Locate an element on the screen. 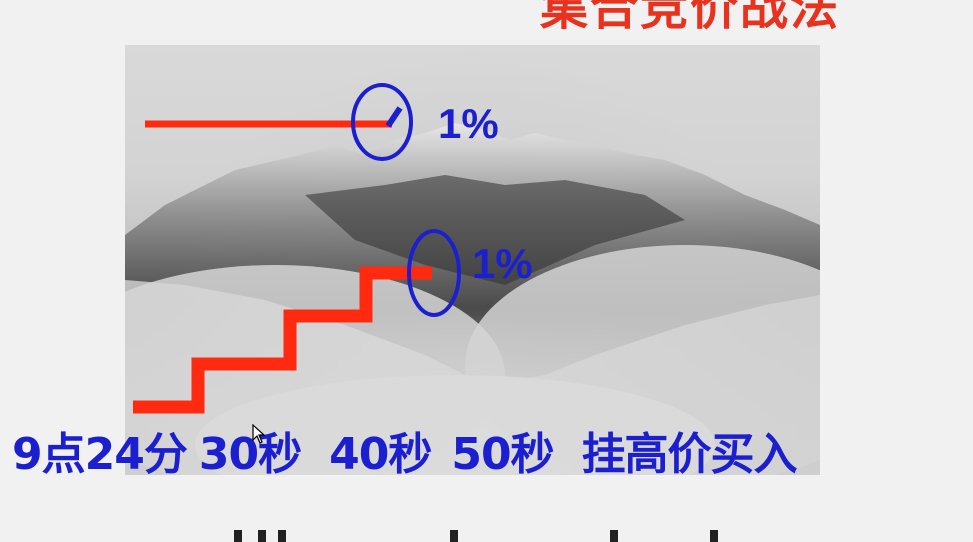 The width and height of the screenshot is (973, 542). caption-30s: 30秒 is located at coordinates (250, 454).